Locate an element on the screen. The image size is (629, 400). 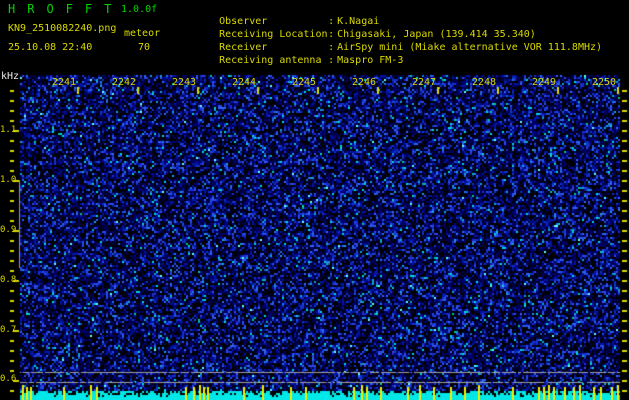
x-tick-label: 2249 is located at coordinates (544, 82).